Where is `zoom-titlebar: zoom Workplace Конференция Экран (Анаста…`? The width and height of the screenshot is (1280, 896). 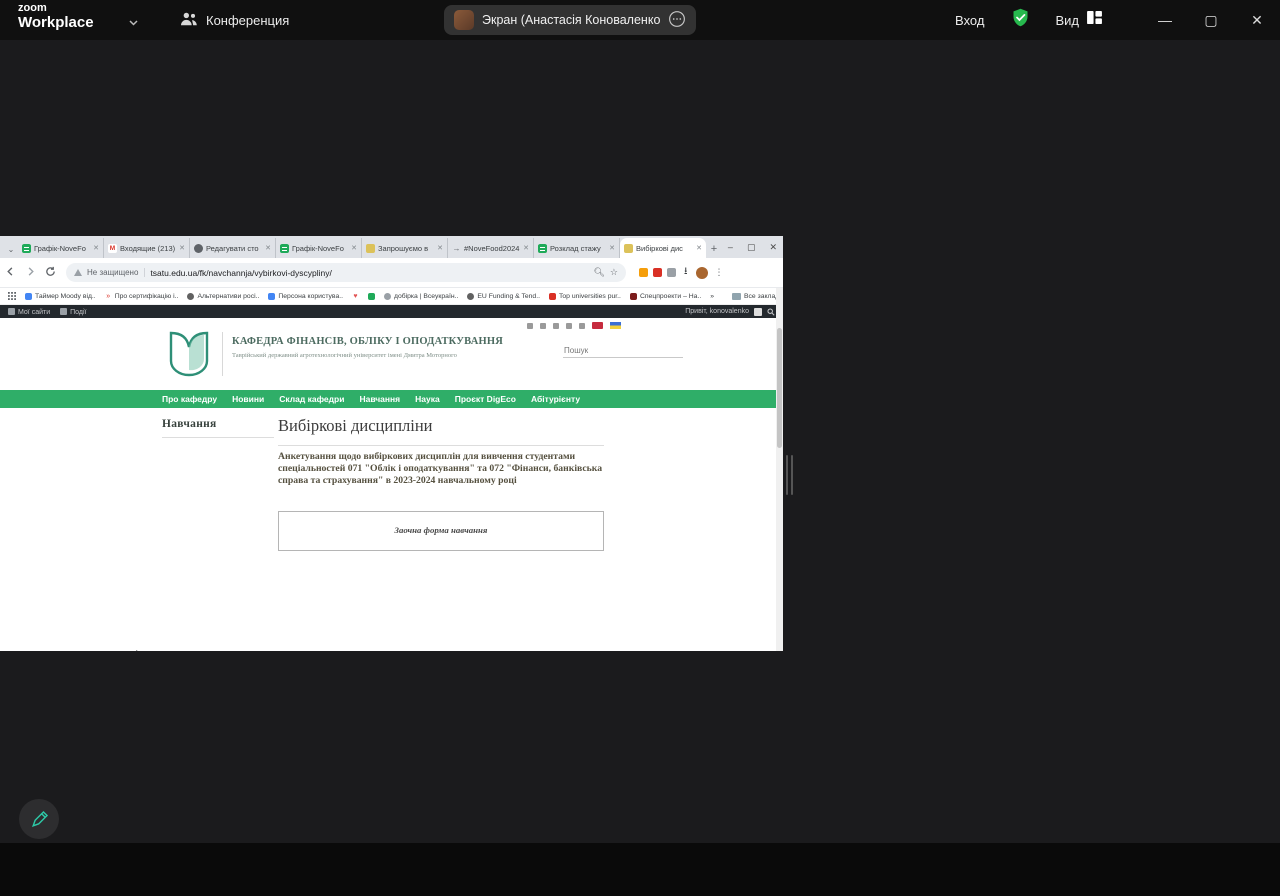 zoom-titlebar: zoom Workplace Конференция Экран (Анаста… is located at coordinates (640, 20).